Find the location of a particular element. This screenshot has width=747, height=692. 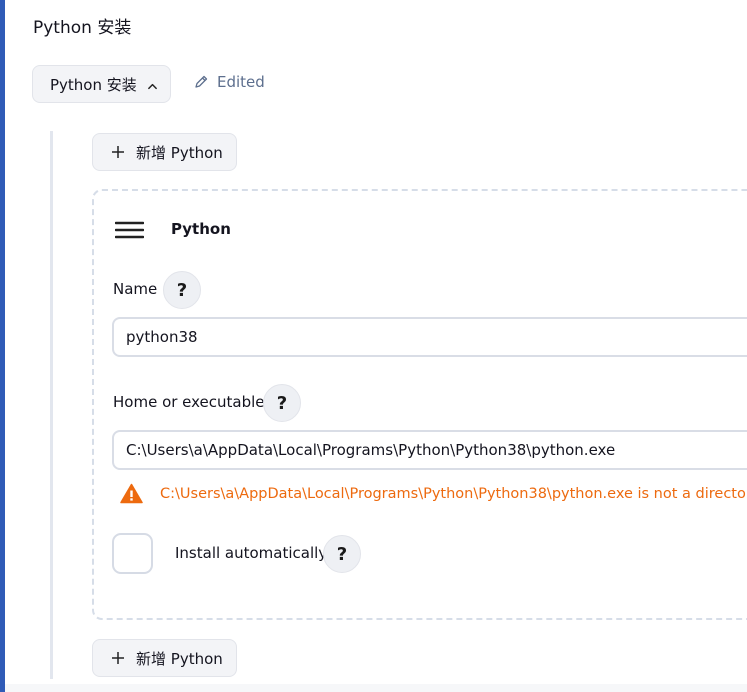

warning-icon is located at coordinates (131, 493).